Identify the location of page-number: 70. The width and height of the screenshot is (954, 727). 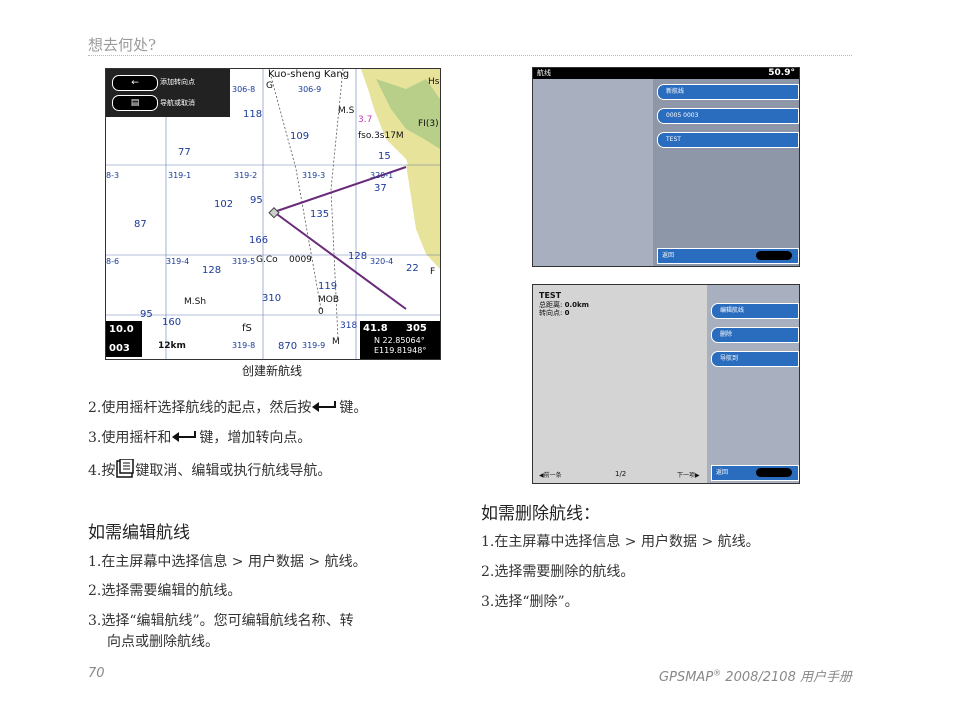
(96, 673).